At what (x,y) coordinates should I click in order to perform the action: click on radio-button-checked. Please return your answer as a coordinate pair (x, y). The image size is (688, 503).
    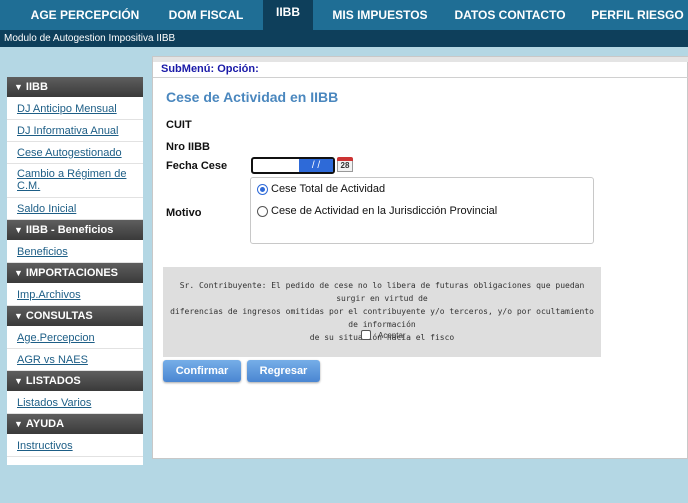
    Looking at the image, I should click on (262, 189).